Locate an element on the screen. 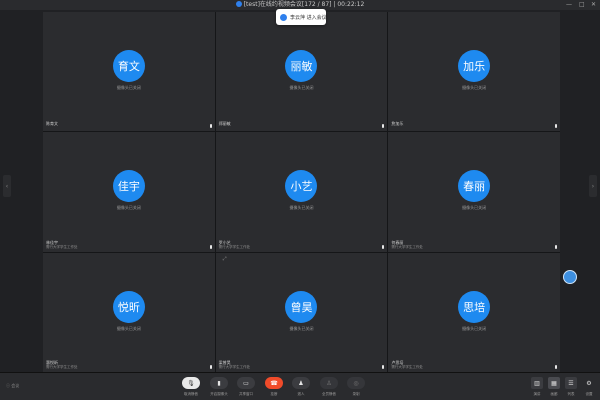  record-icon: ◎ is located at coordinates (356, 383).